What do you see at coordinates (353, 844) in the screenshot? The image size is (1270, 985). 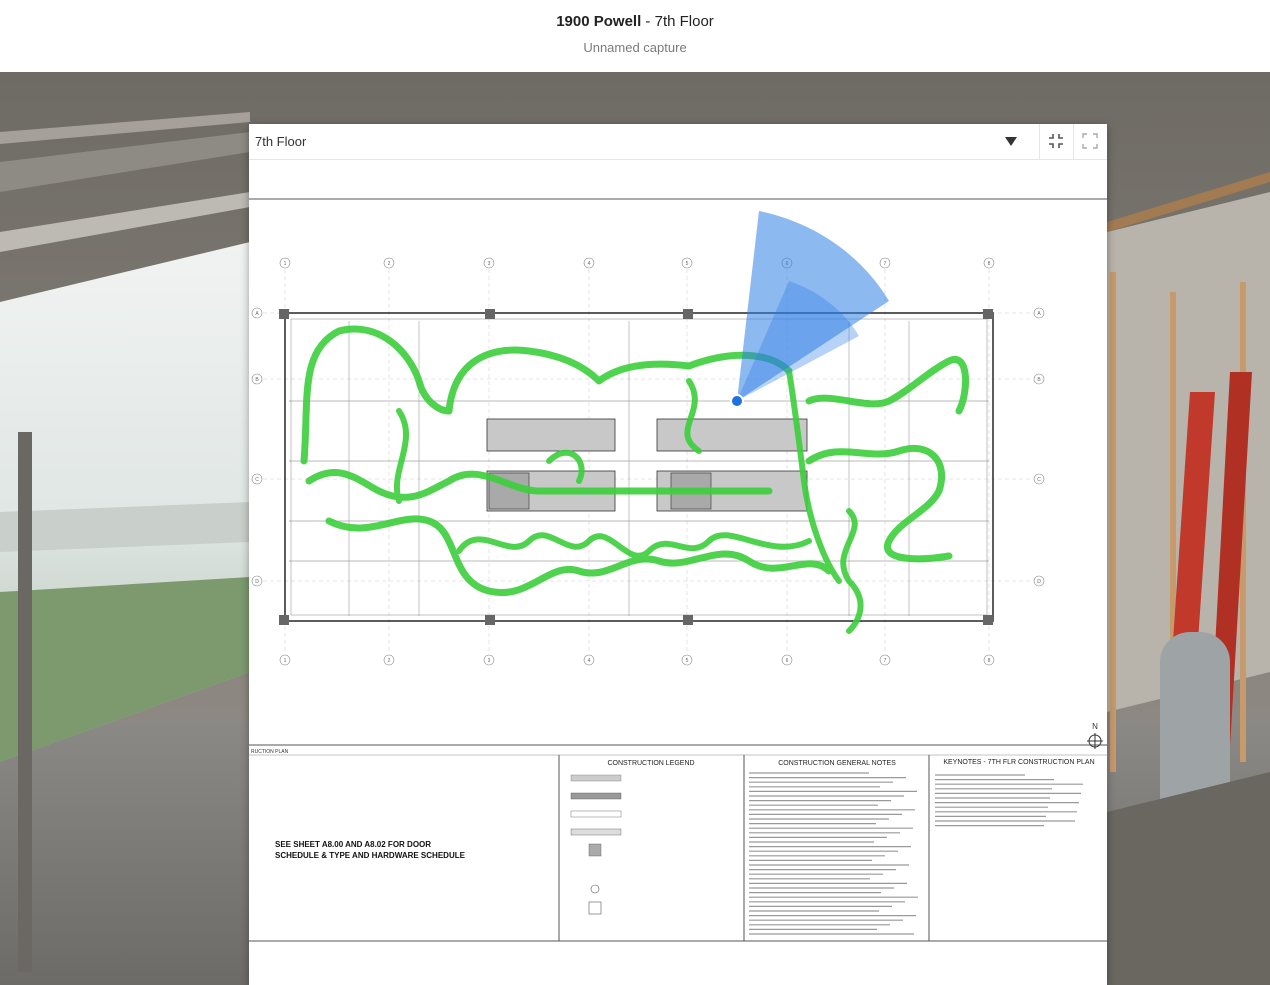 I see `door-schedule-note-line-1: SEE SHEET A8.00 AND A8.02 FOR DOOR` at bounding box center [353, 844].